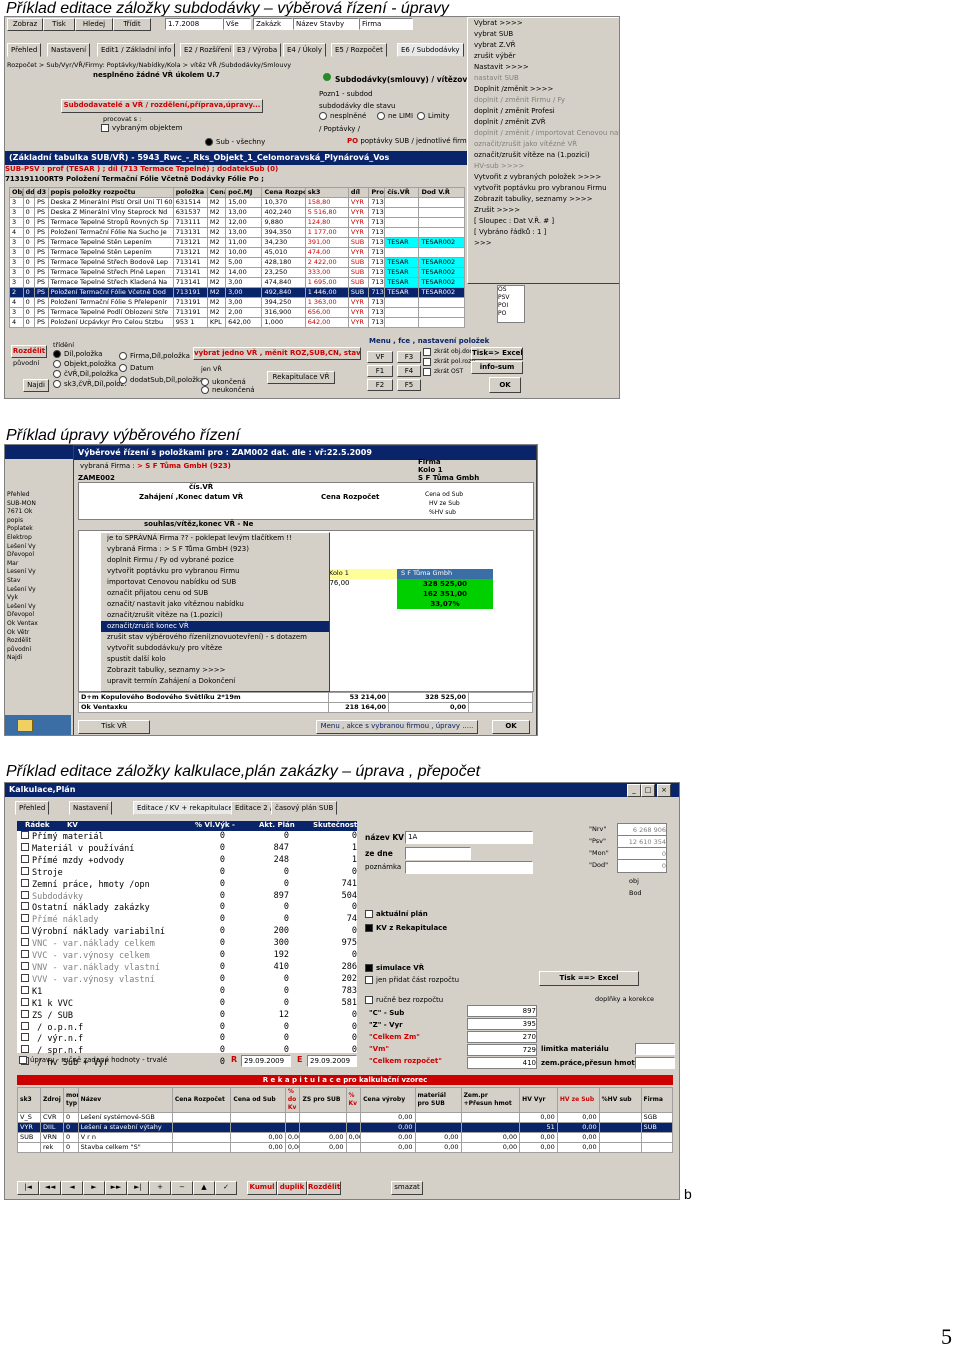  Describe the element at coordinates (505, 385) in the screenshot. I see `ok-button: OK` at that location.